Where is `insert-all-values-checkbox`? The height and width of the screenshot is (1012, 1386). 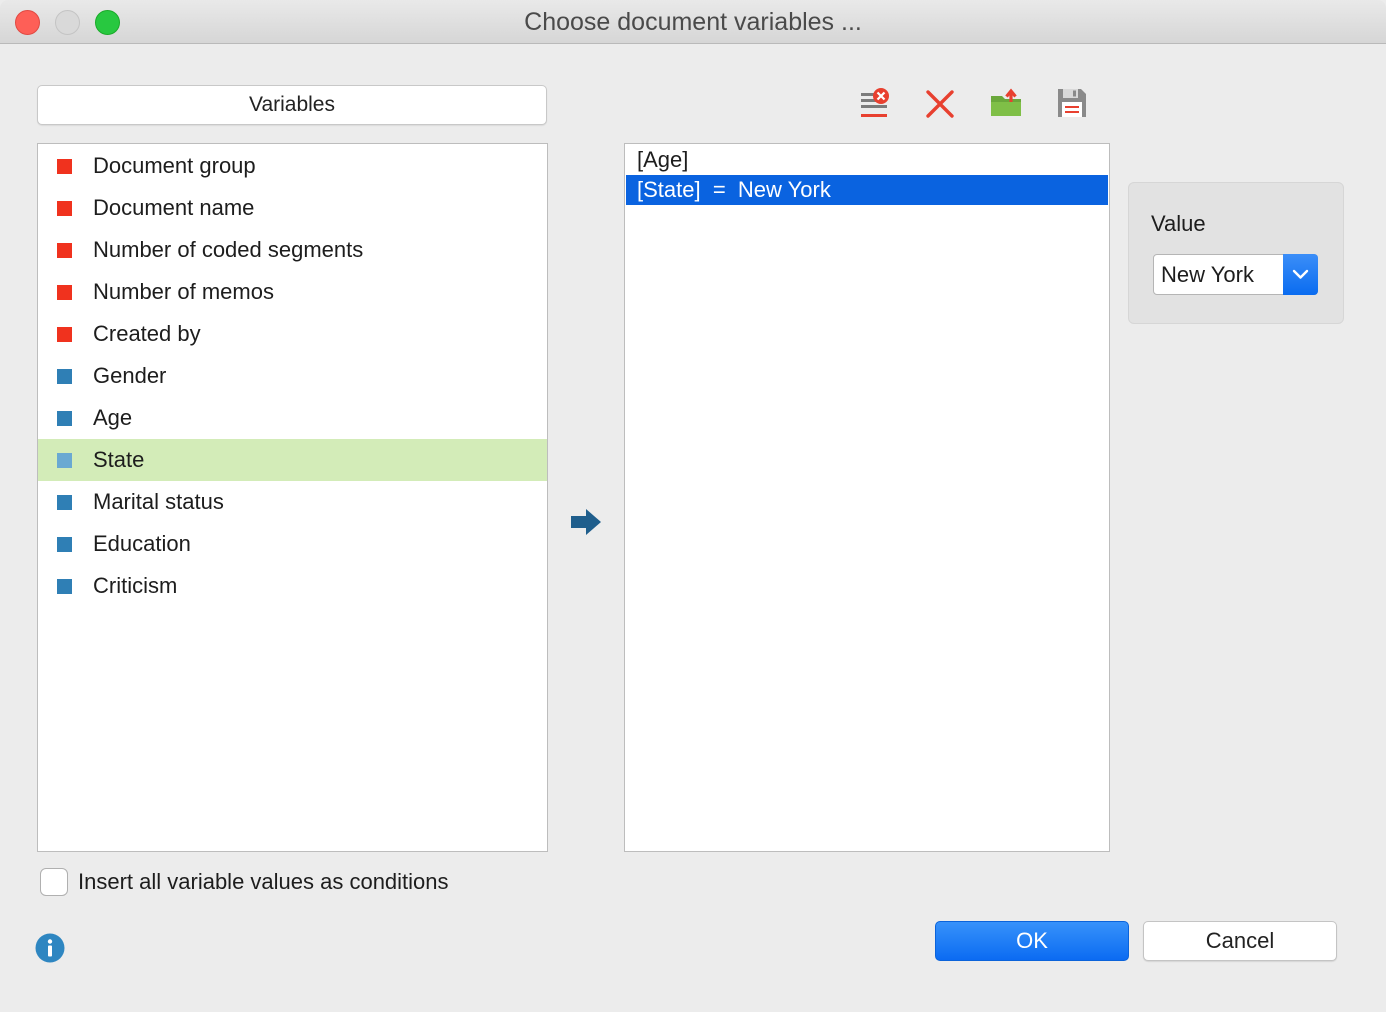 insert-all-values-checkbox is located at coordinates (54, 882).